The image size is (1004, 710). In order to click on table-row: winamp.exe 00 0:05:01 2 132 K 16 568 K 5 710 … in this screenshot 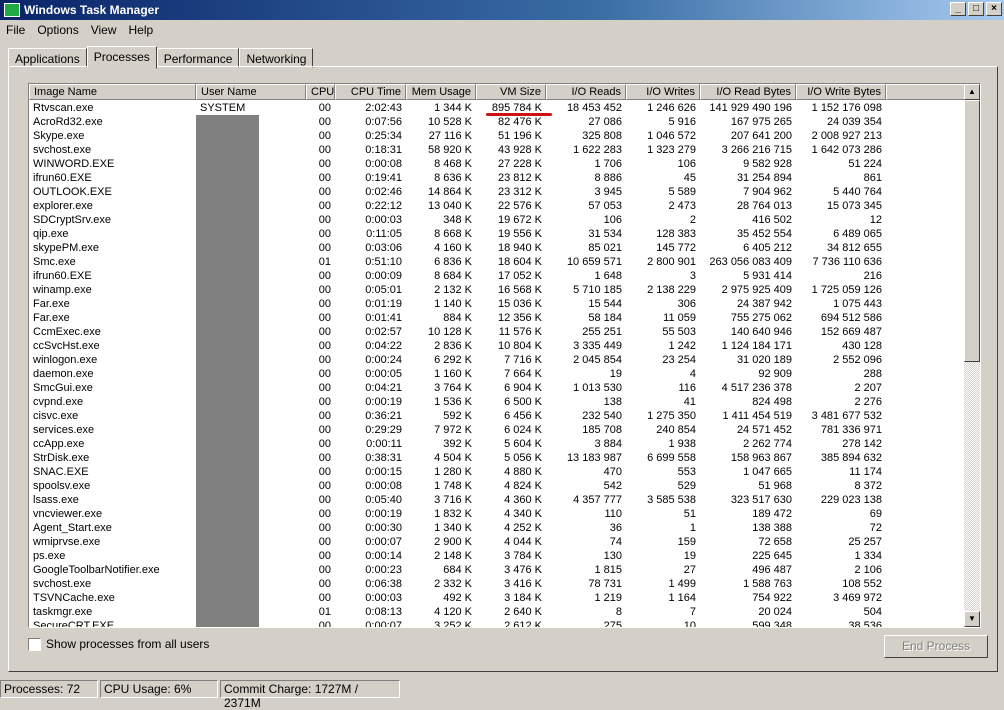, I will do `click(457, 290)`.